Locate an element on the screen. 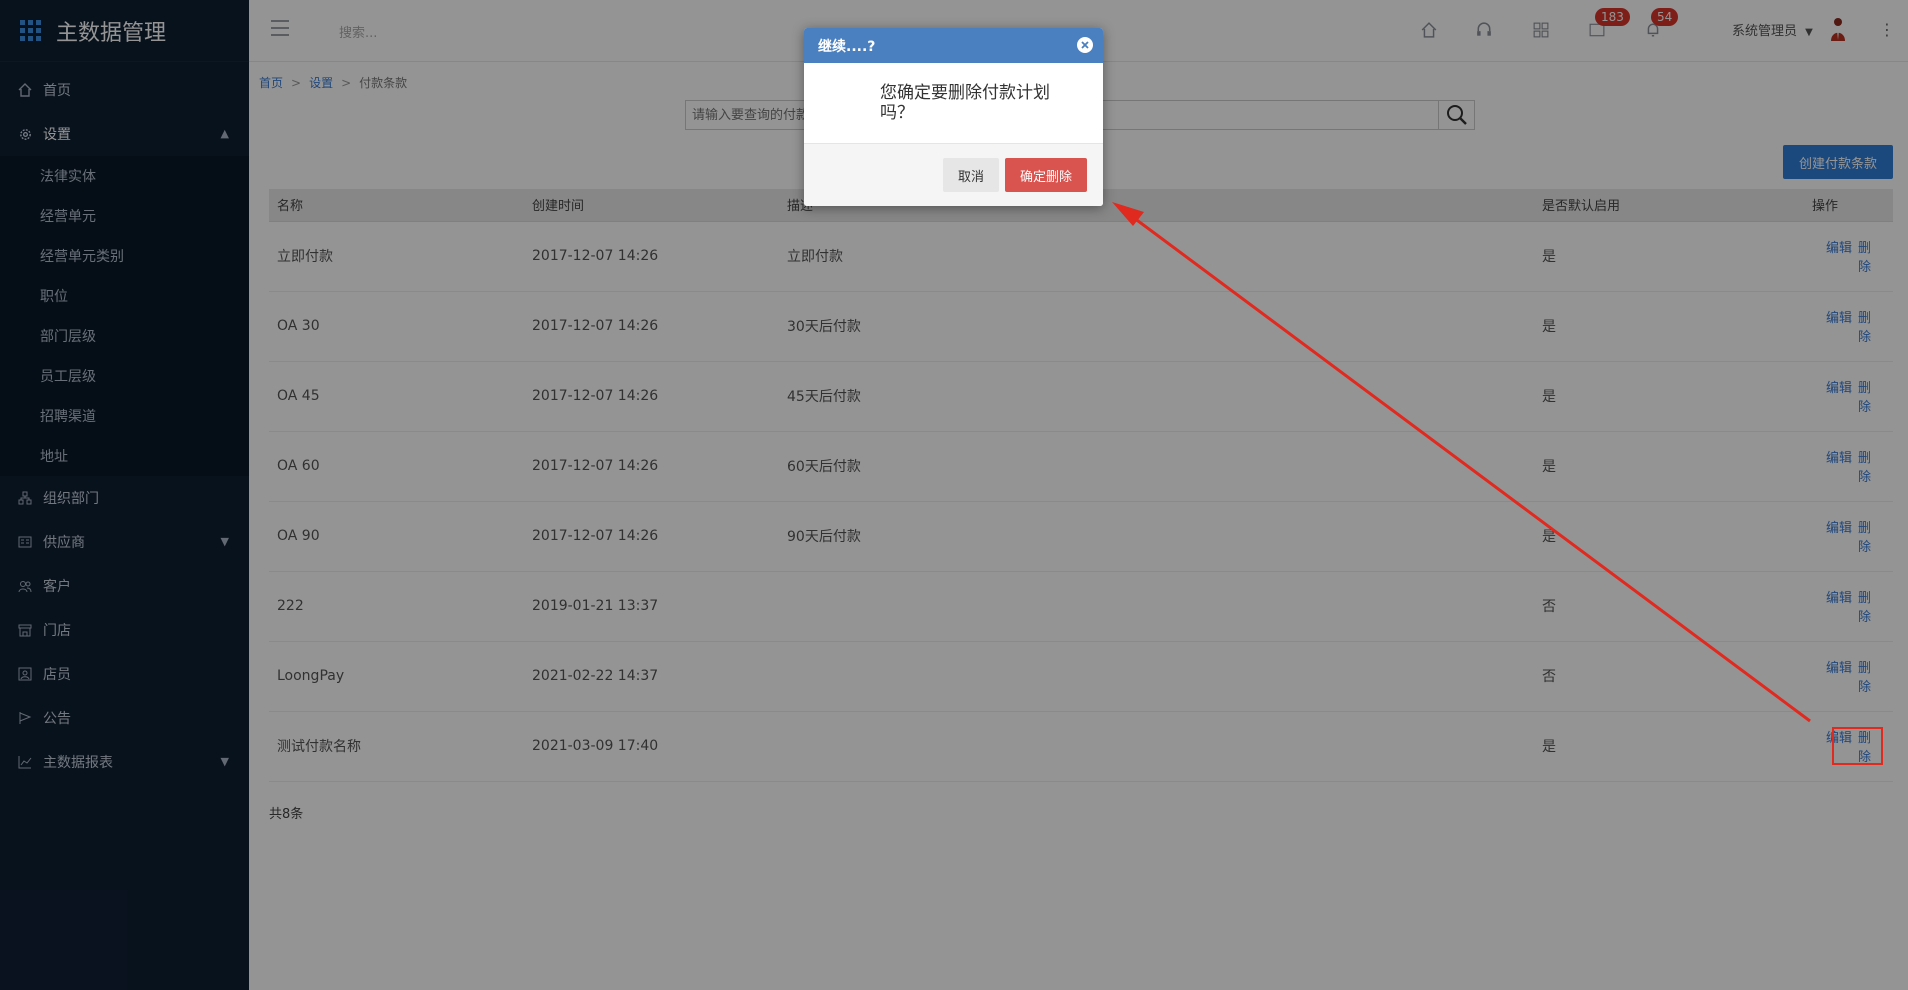 This screenshot has width=1908, height=990. dialog-footer: 取消 确定删除 is located at coordinates (953, 174).